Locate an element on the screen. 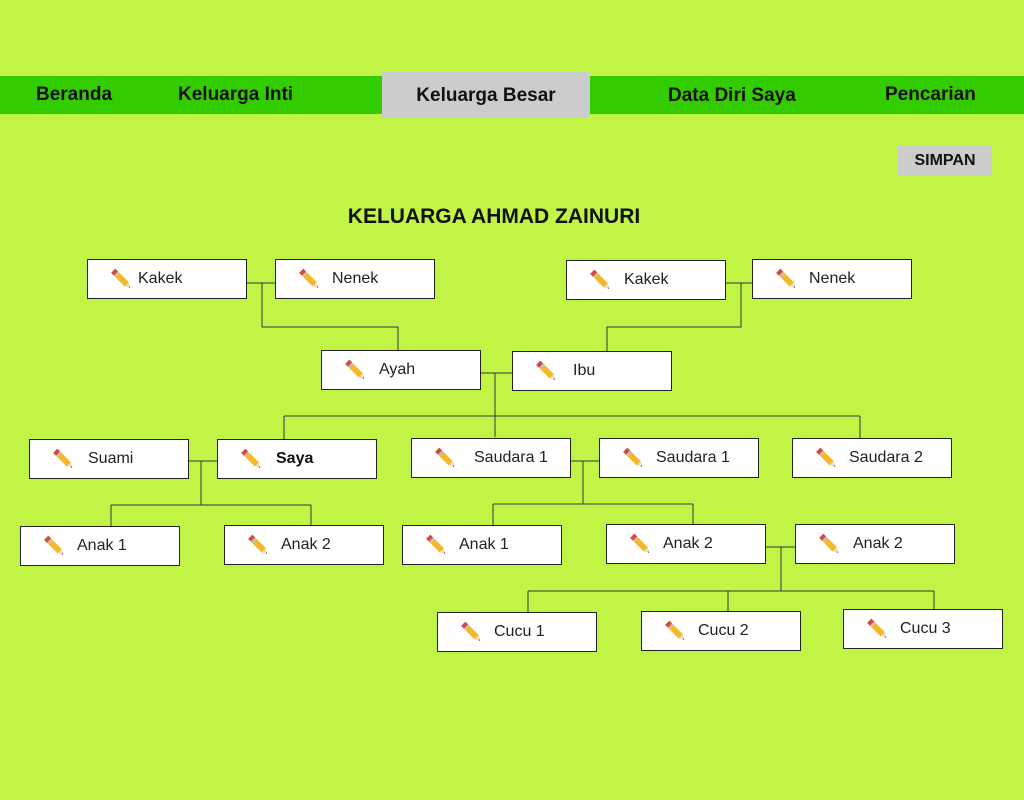 The width and height of the screenshot is (1024, 800). person-card-saudara-2: Saudara 2 is located at coordinates (872, 458).